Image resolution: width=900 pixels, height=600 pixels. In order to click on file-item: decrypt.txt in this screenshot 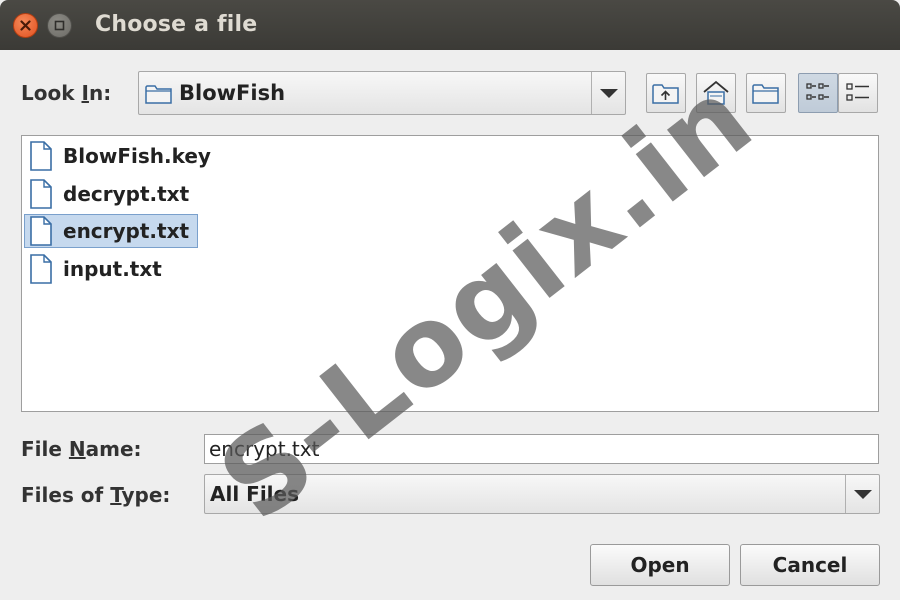, I will do `click(111, 194)`.